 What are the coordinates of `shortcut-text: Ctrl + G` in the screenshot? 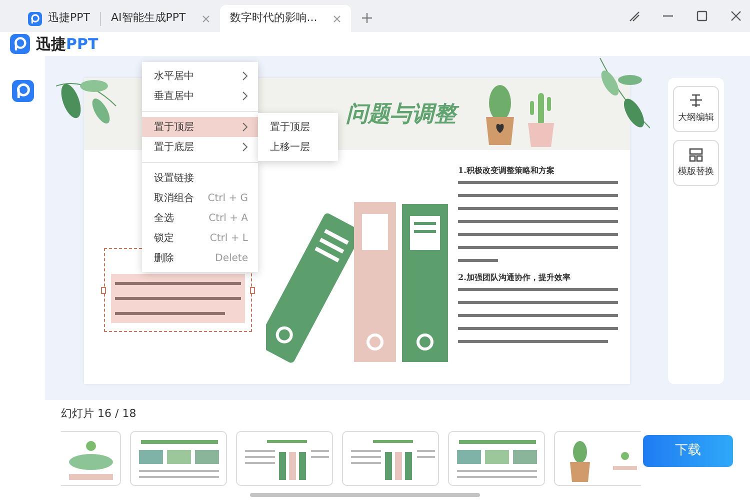 It's located at (228, 199).